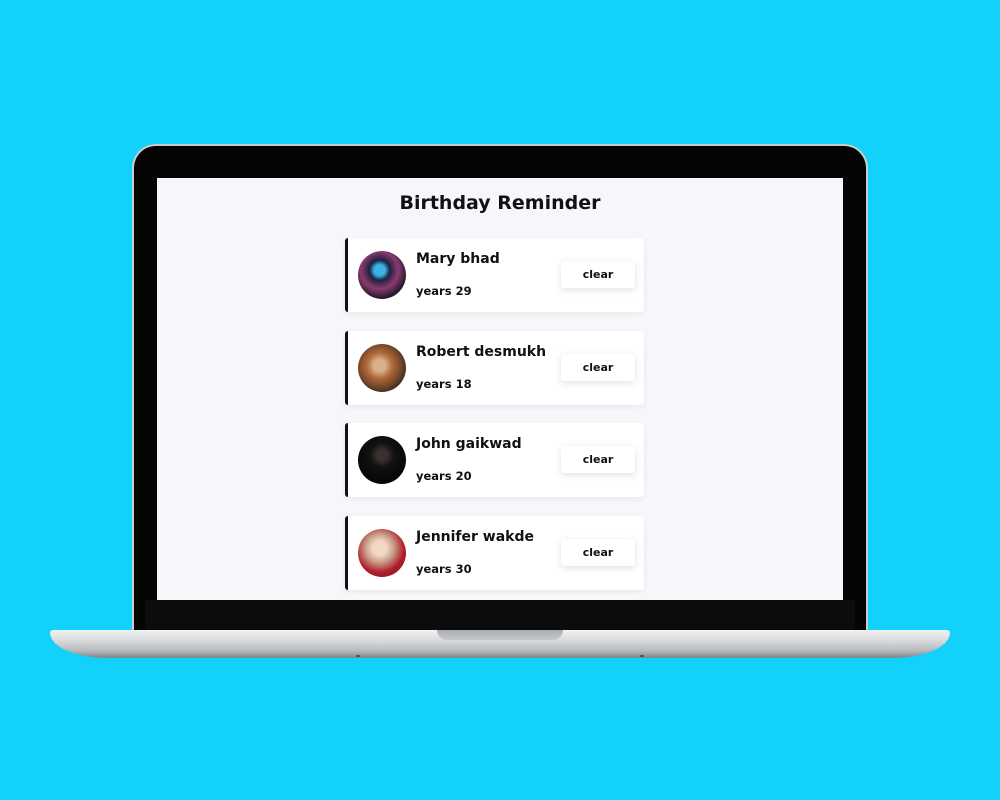 This screenshot has width=1000, height=800. Describe the element at coordinates (500, 615) in the screenshot. I see `laptop-bezel` at that location.